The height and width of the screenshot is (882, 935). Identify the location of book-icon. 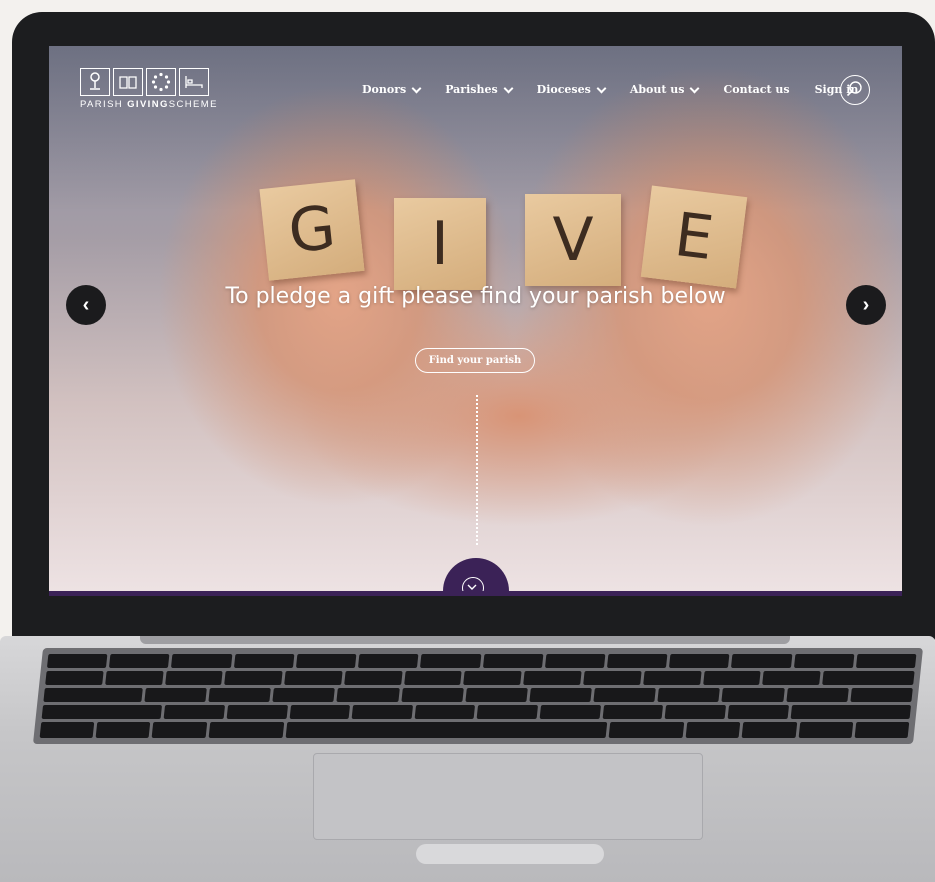
(128, 82).